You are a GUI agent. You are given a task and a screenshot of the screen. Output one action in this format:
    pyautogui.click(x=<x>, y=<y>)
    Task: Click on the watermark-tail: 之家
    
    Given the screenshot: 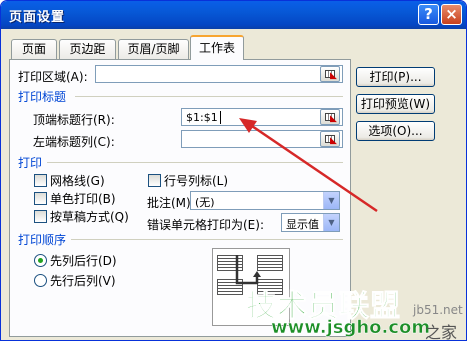 What is the action you would take?
    pyautogui.click(x=441, y=332)
    